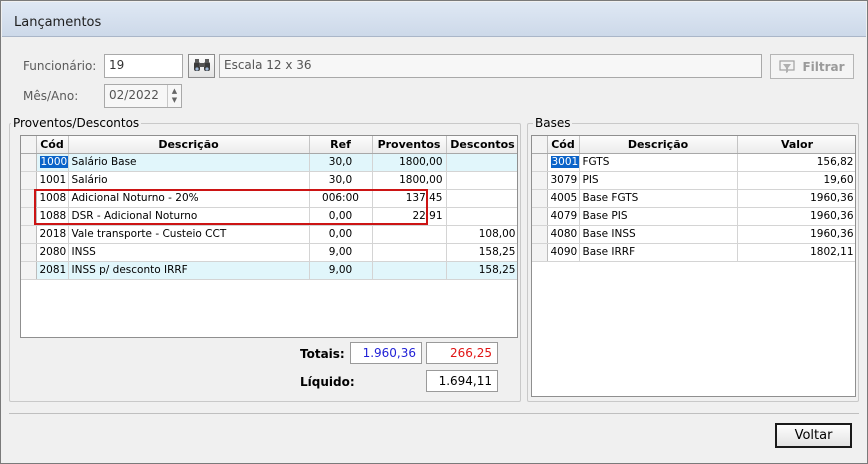 This screenshot has width=868, height=464. What do you see at coordinates (52, 252) in the screenshot?
I see `cell-cod: 2080` at bounding box center [52, 252].